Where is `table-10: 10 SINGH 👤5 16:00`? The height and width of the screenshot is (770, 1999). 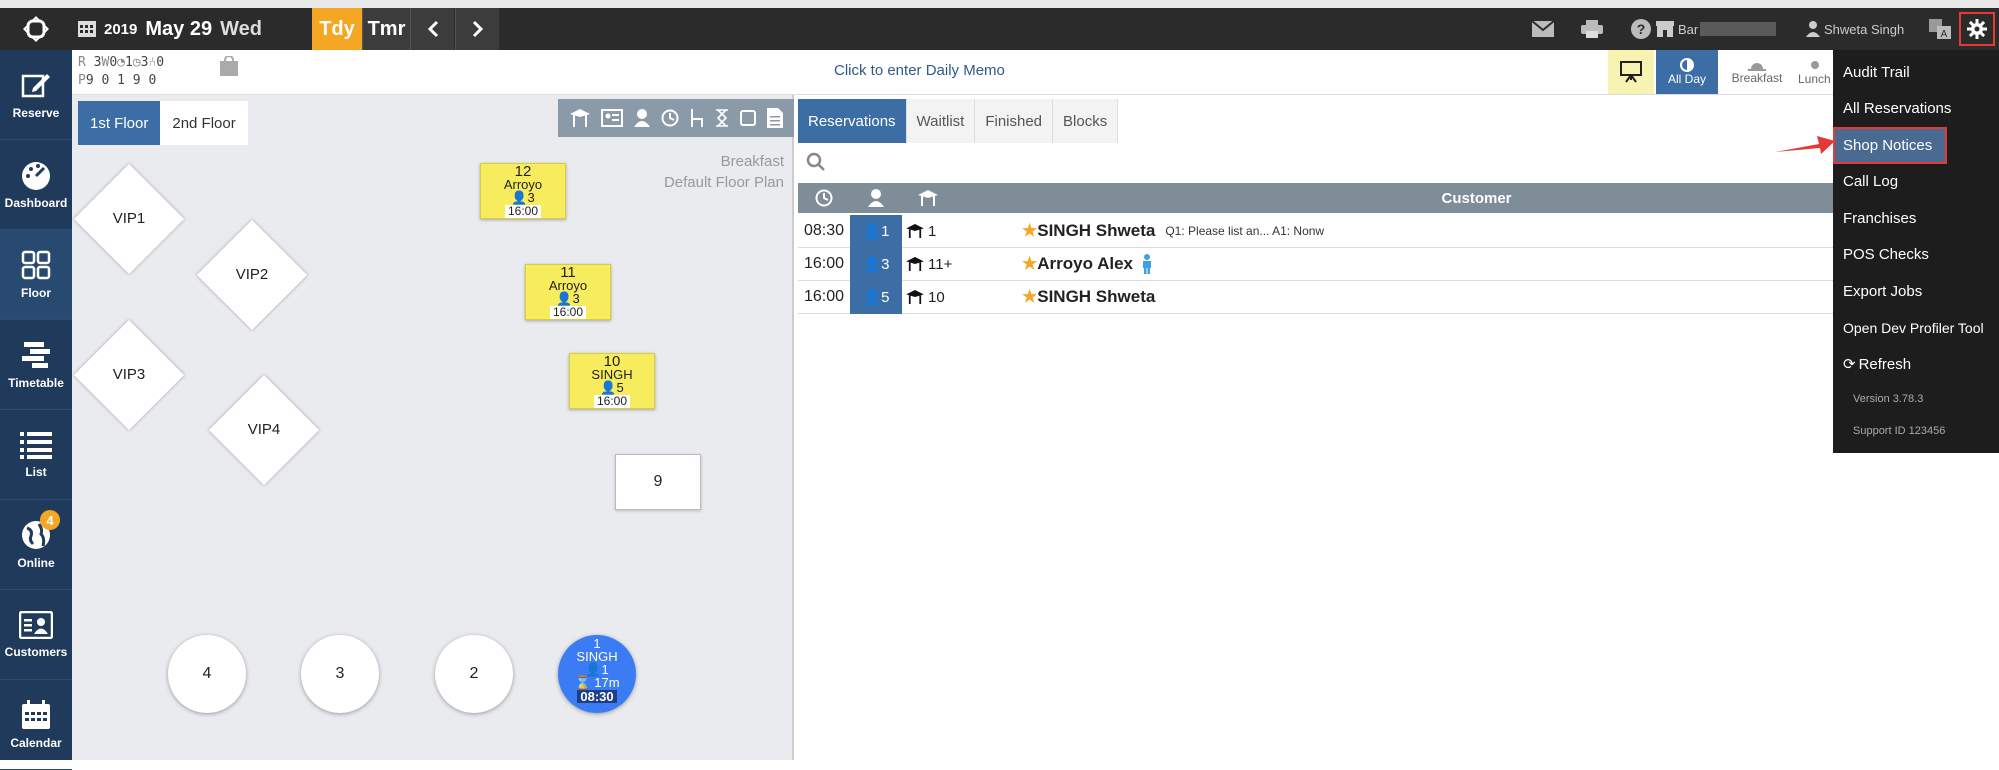
table-10: 10 SINGH 👤5 16:00 is located at coordinates (612, 381).